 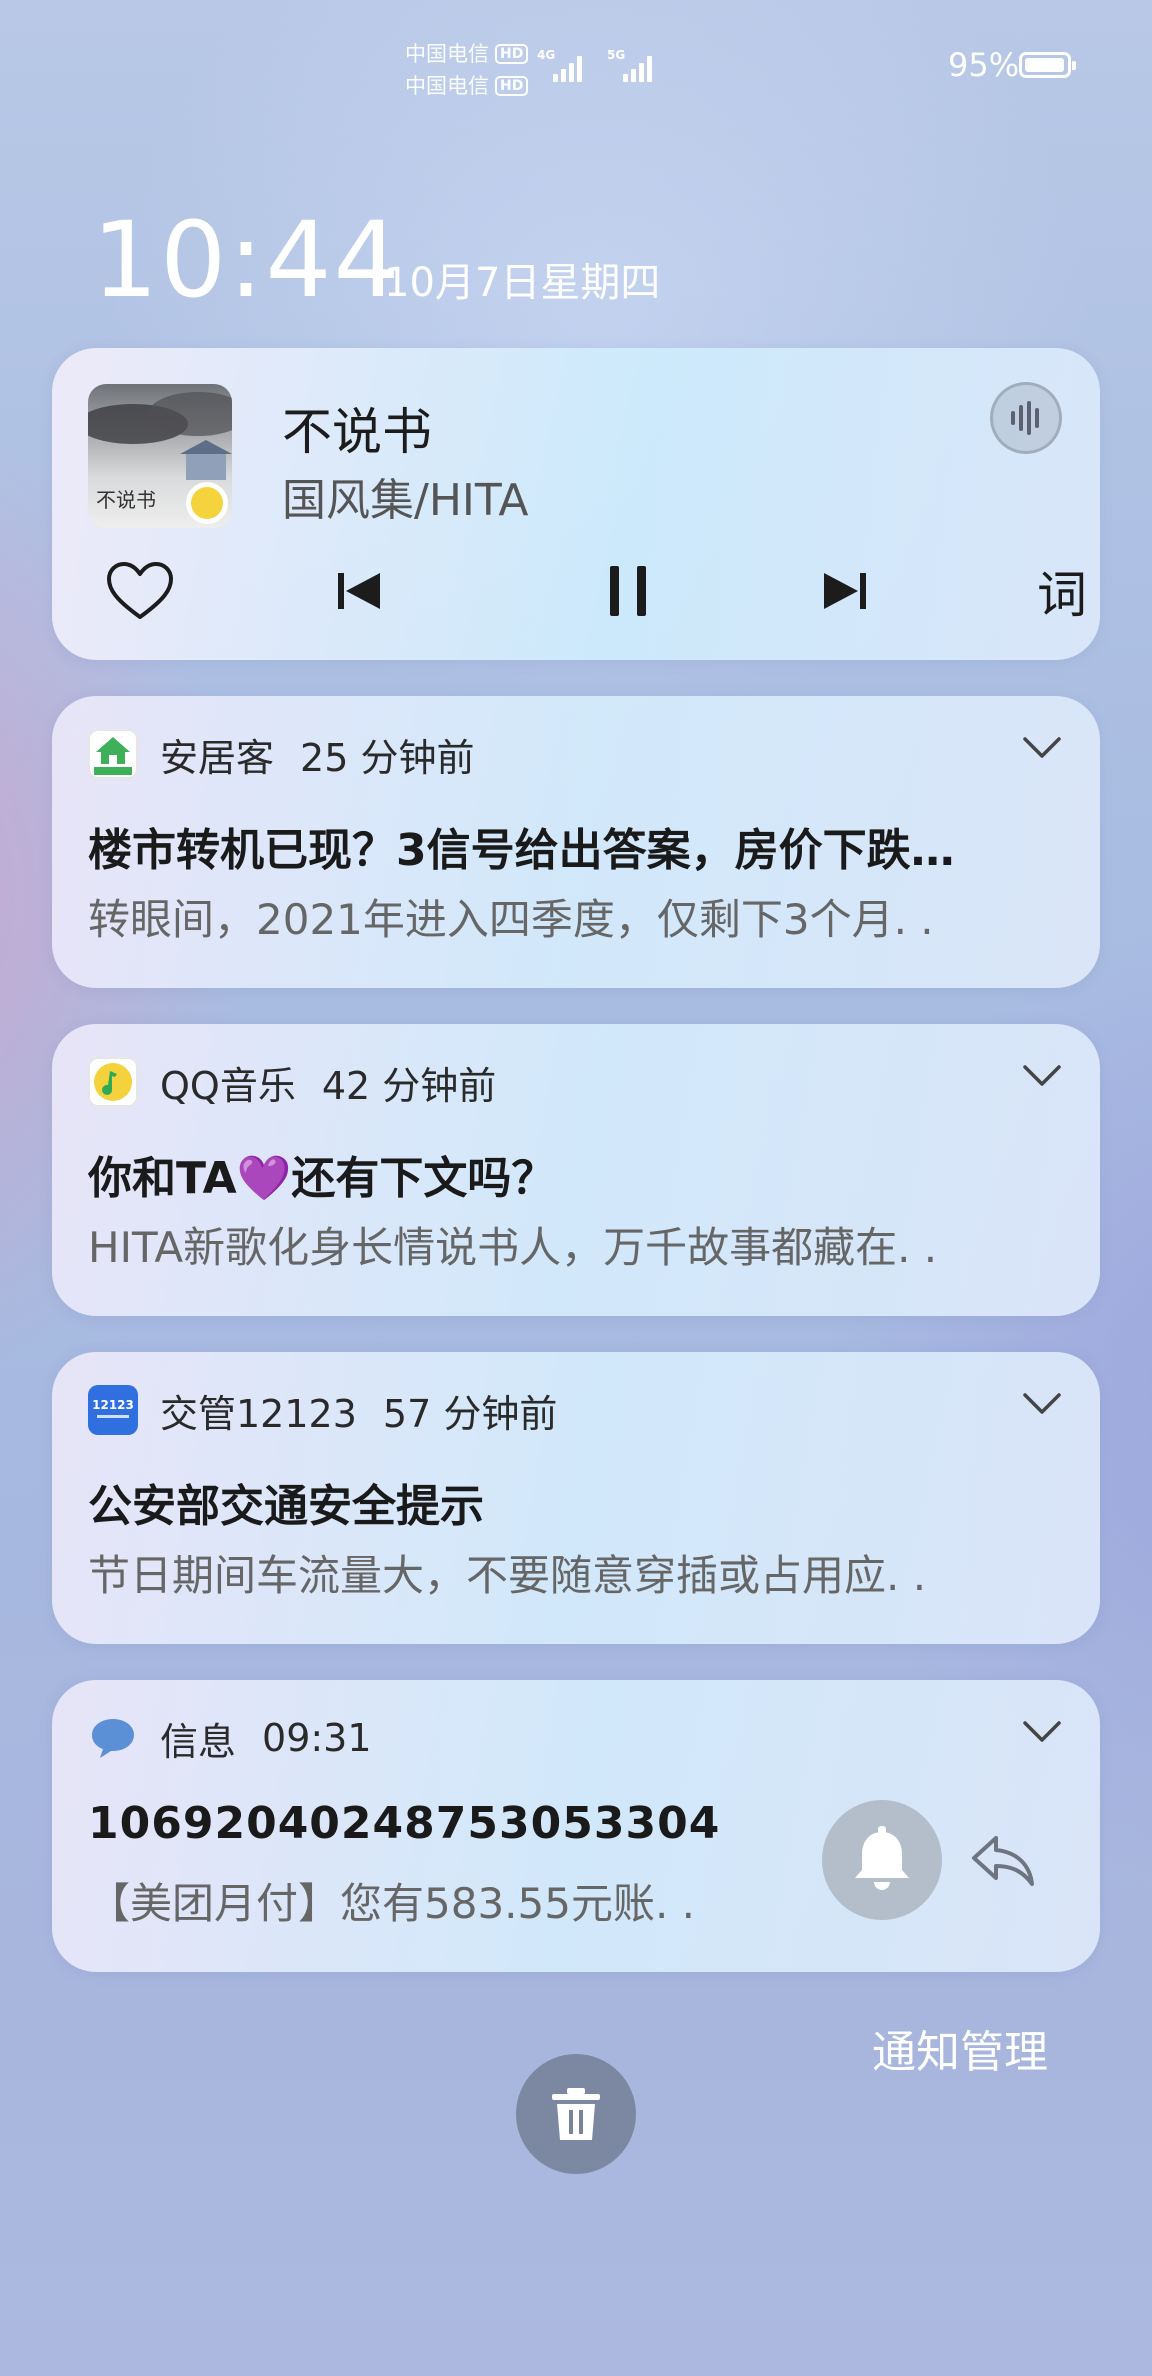 What do you see at coordinates (387, 757) in the screenshot?
I see `notification-time: 25 分钟前` at bounding box center [387, 757].